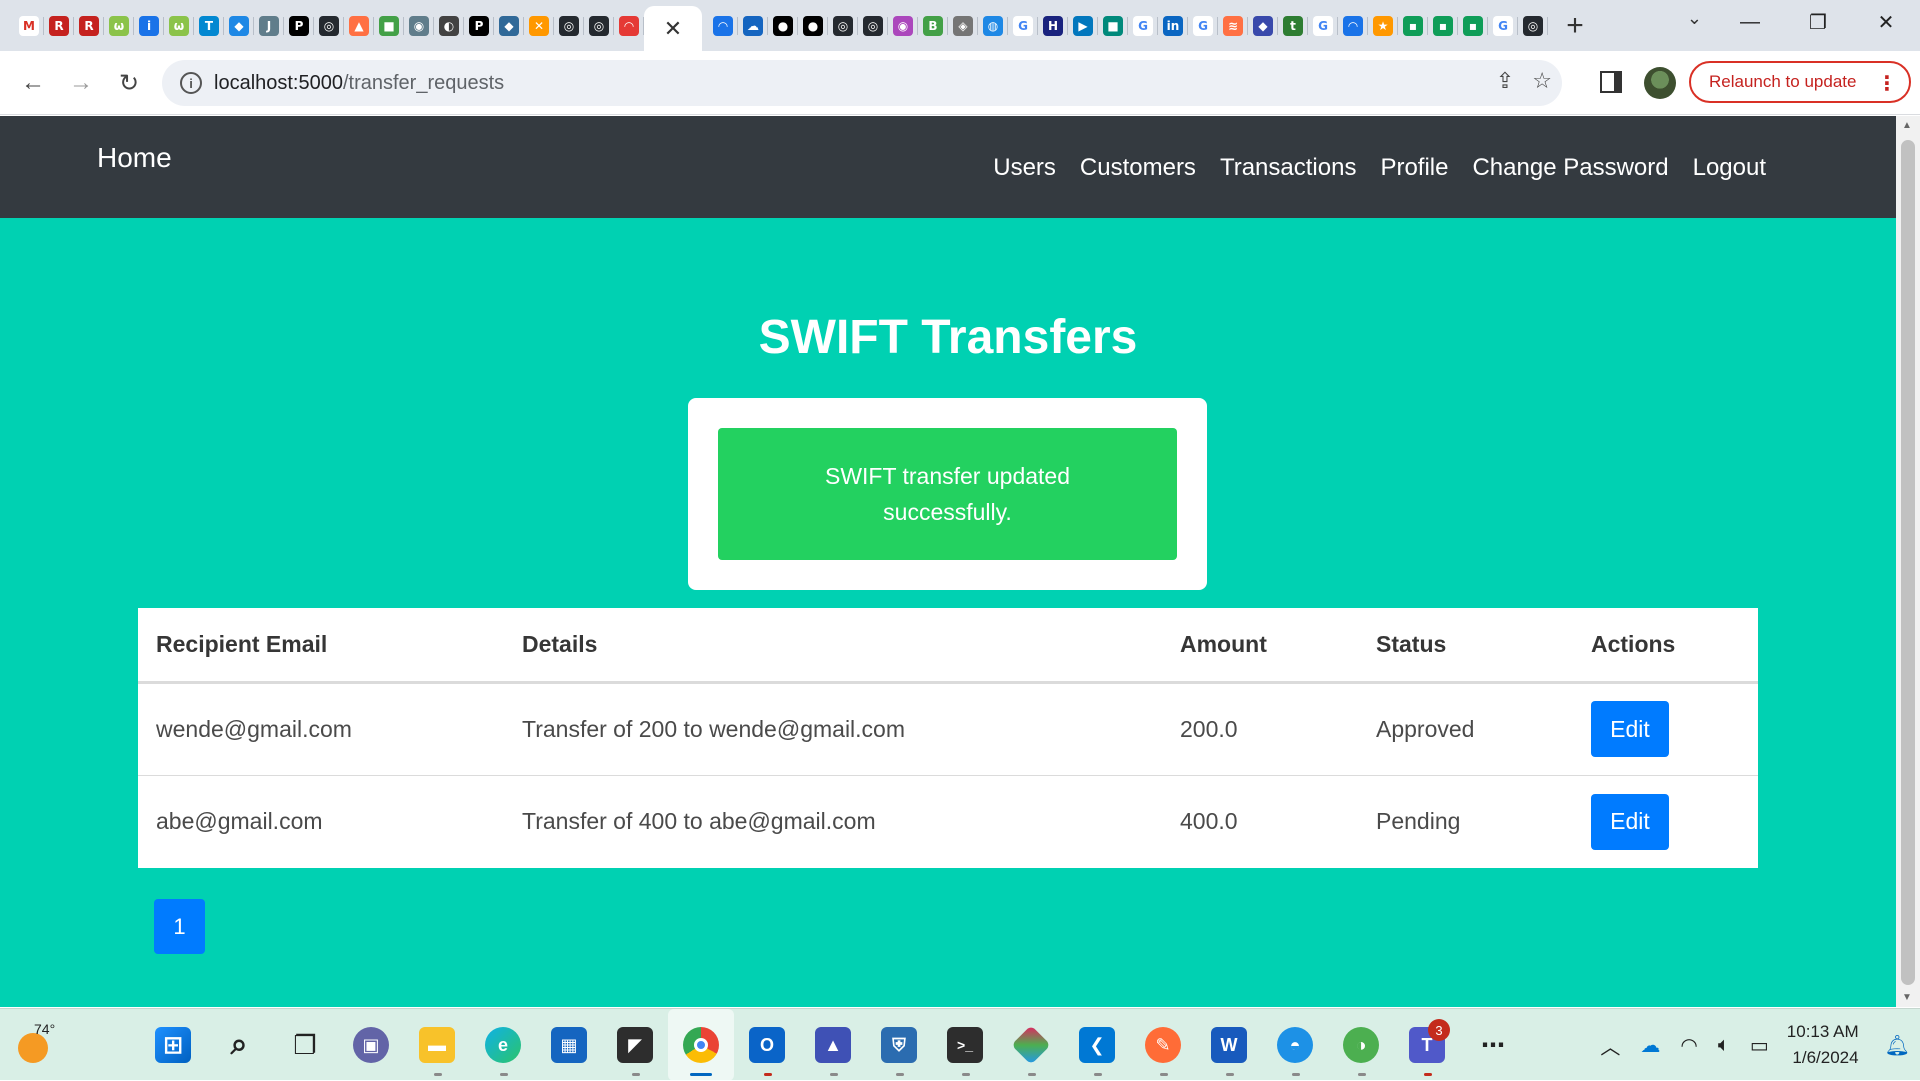  What do you see at coordinates (129, 83) in the screenshot?
I see `reload-icon: ↻` at bounding box center [129, 83].